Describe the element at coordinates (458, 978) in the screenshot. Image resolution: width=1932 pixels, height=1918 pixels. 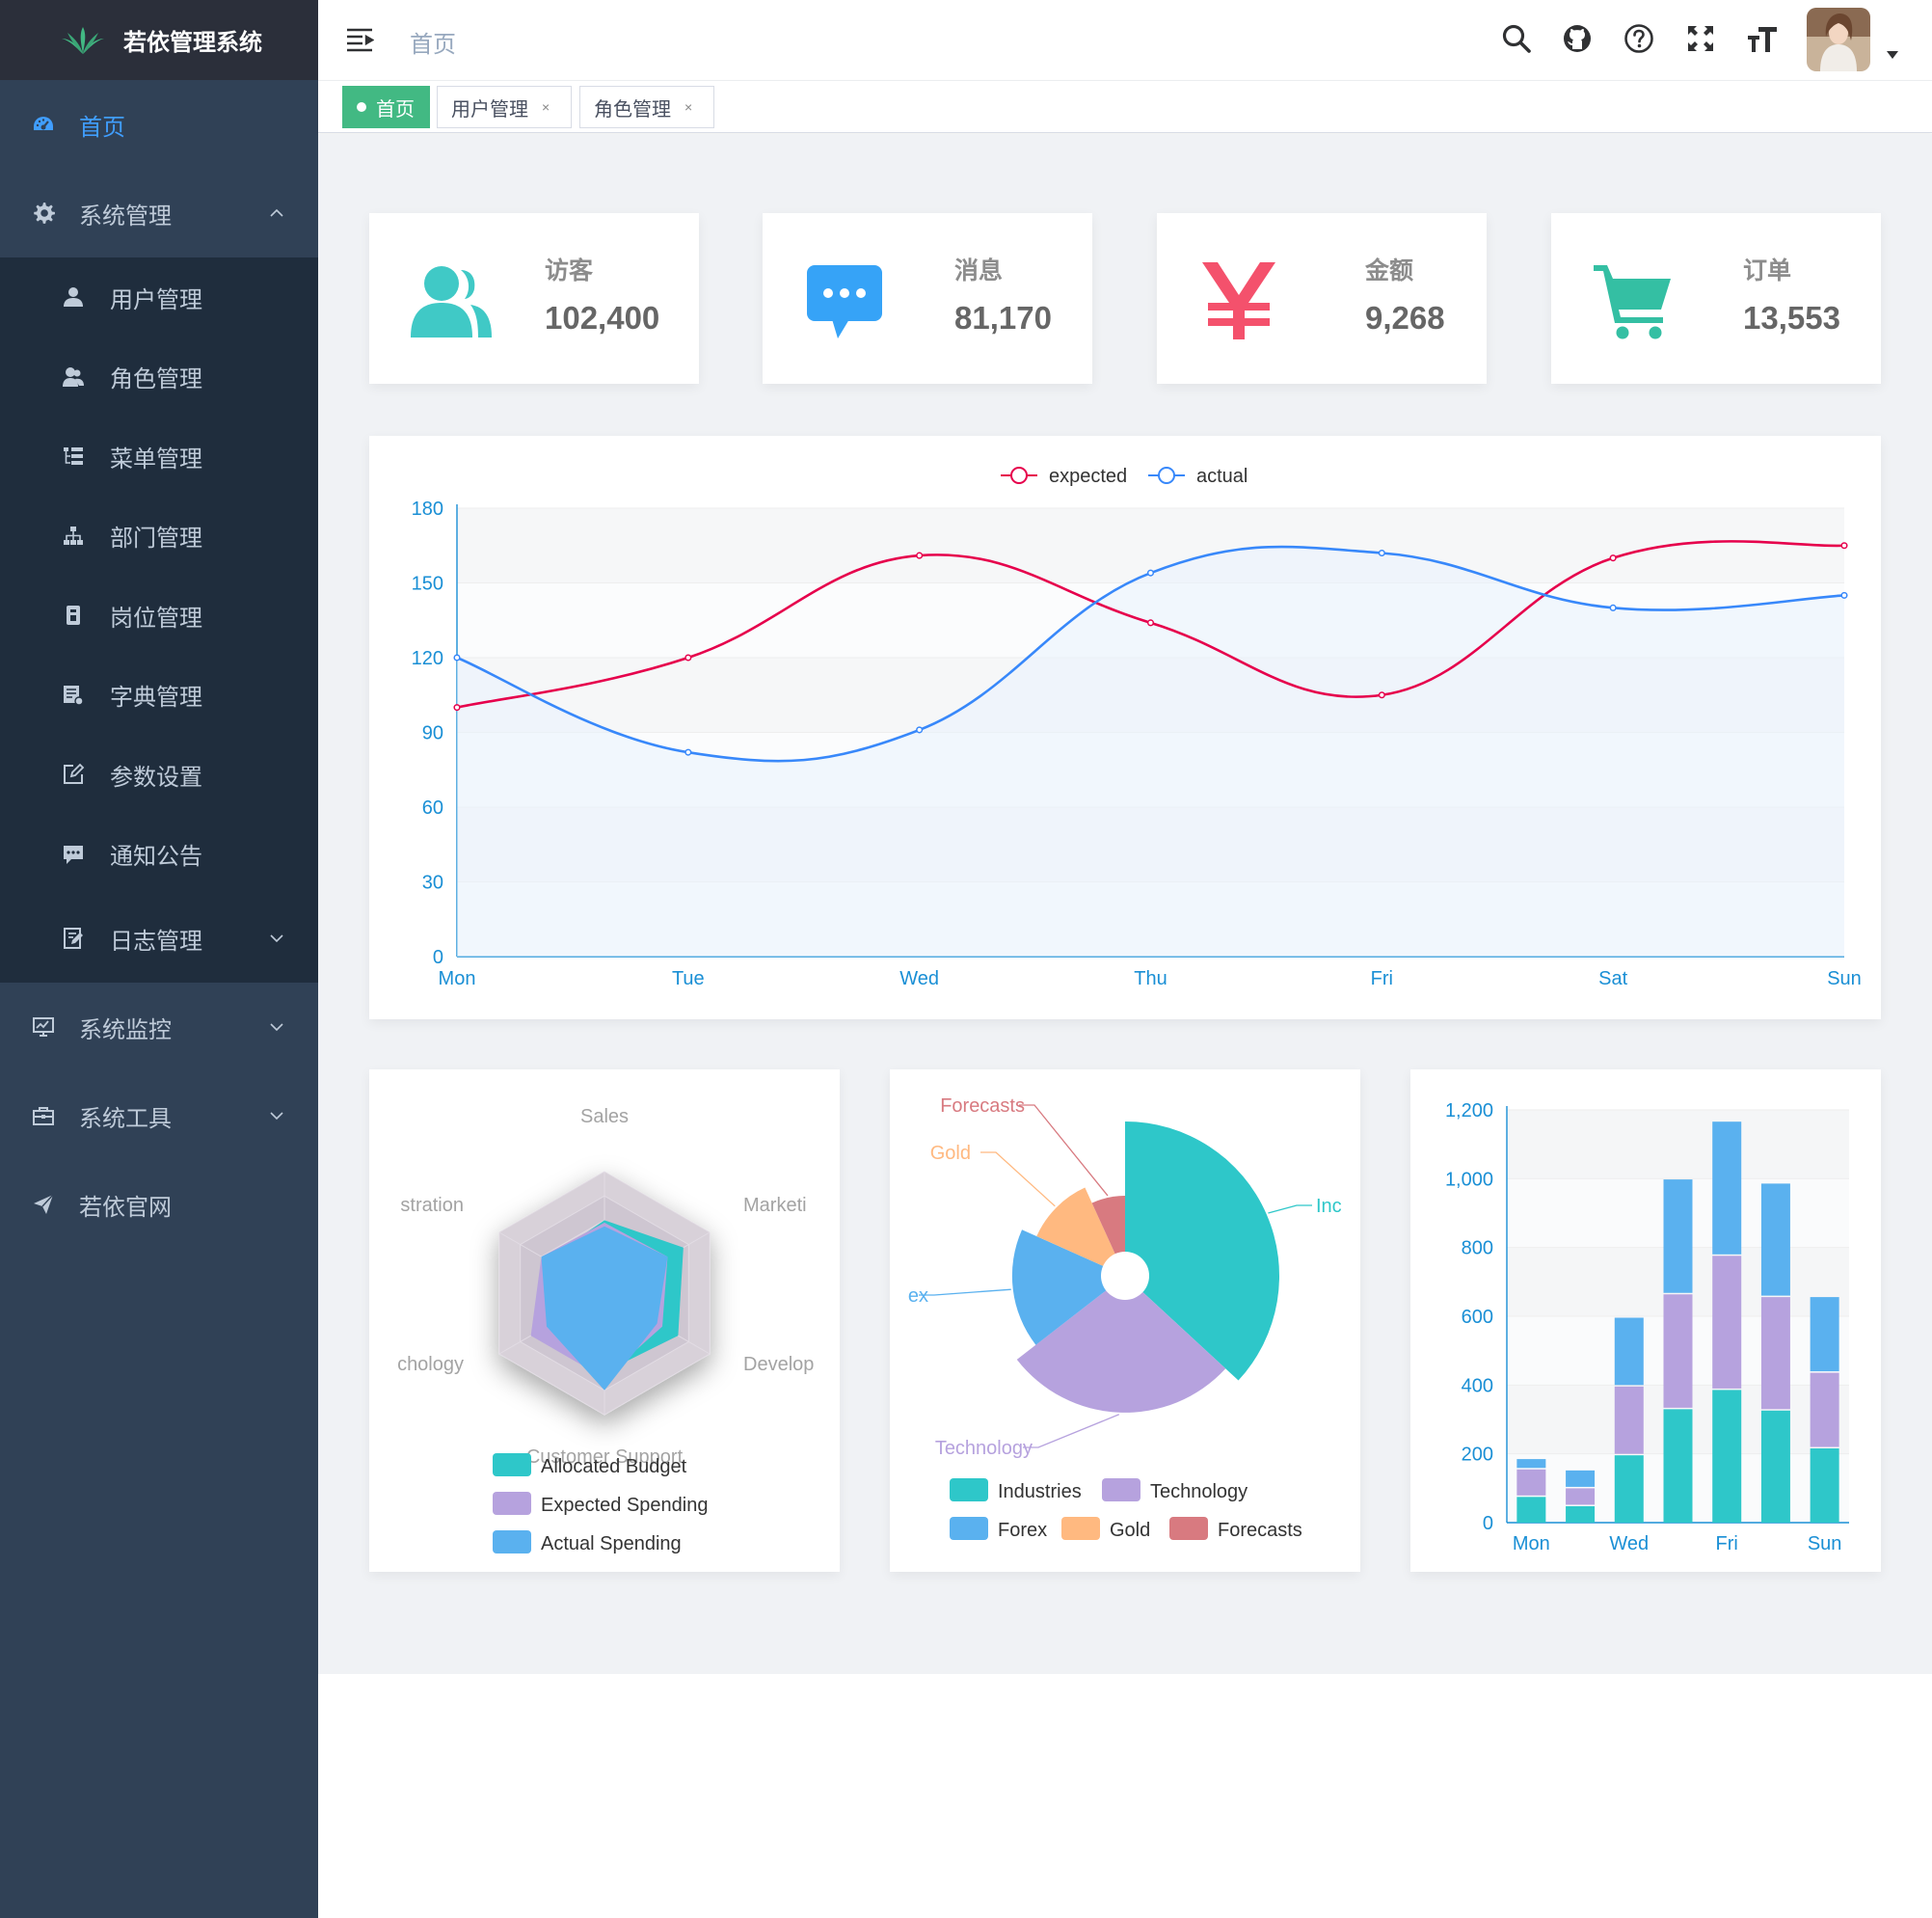
I see `x-tick-label: Mon` at that location.